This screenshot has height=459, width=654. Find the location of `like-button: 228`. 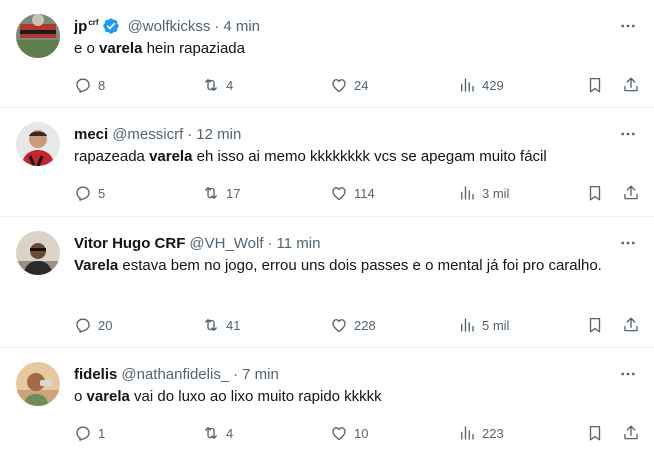

like-button: 228 is located at coordinates (353, 325).